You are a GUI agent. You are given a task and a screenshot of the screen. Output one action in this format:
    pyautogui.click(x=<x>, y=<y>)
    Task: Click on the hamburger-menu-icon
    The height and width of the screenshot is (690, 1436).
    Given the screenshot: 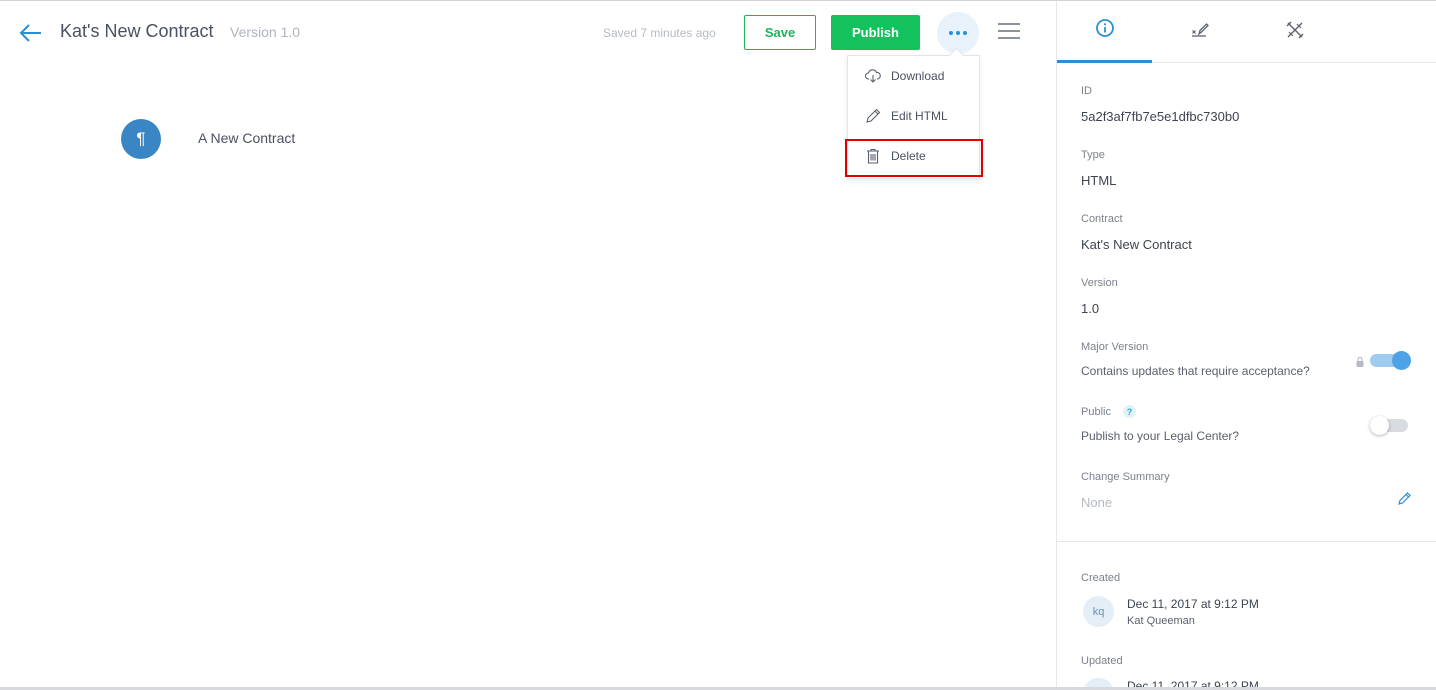 What is the action you would take?
    pyautogui.click(x=1009, y=32)
    